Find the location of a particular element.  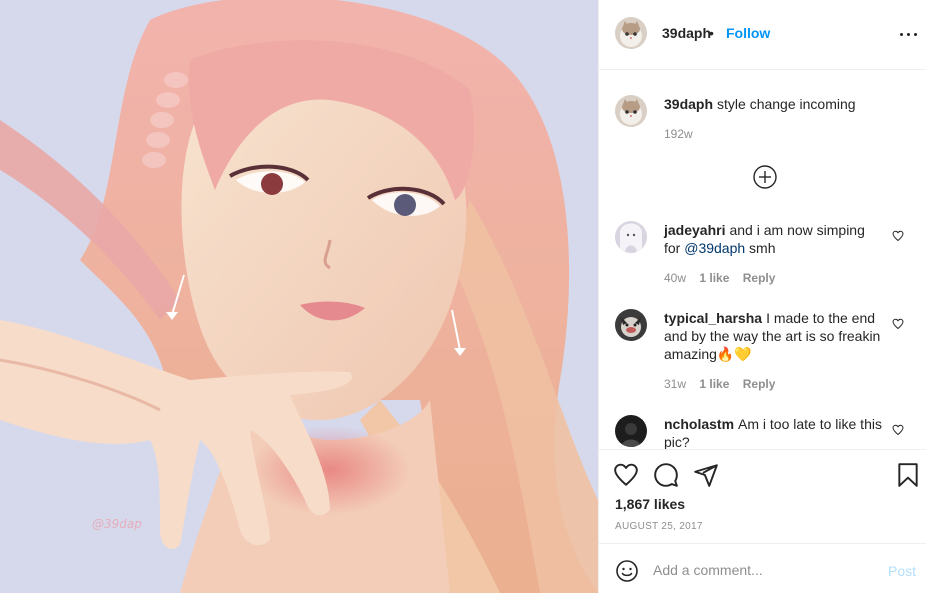

caption-text: 39daph style change incoming is located at coordinates (774, 104).